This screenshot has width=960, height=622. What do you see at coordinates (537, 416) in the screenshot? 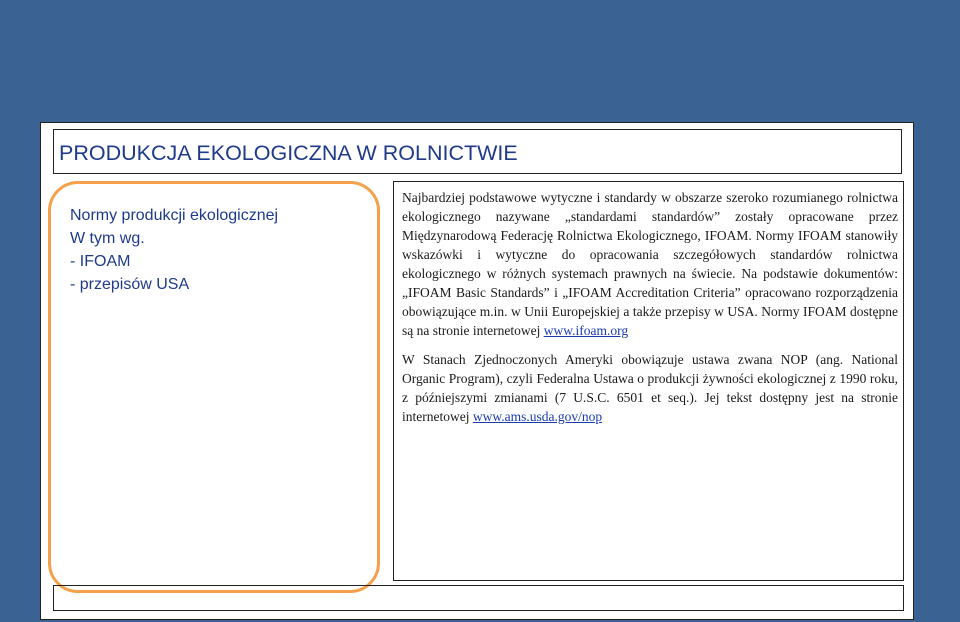
I see `usda-nop-link: www.ams.usda.gov/nop` at bounding box center [537, 416].